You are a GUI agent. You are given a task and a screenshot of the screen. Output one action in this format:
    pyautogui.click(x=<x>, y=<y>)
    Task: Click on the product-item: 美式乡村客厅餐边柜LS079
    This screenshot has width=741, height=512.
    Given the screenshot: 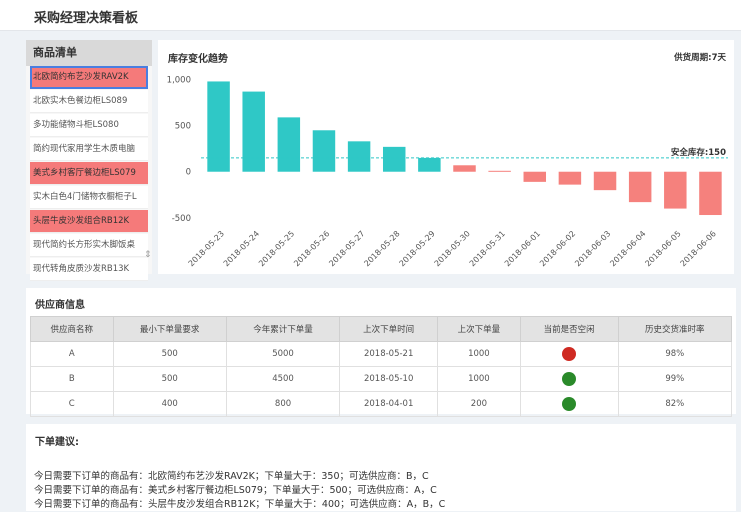 What is the action you would take?
    pyautogui.click(x=89, y=173)
    